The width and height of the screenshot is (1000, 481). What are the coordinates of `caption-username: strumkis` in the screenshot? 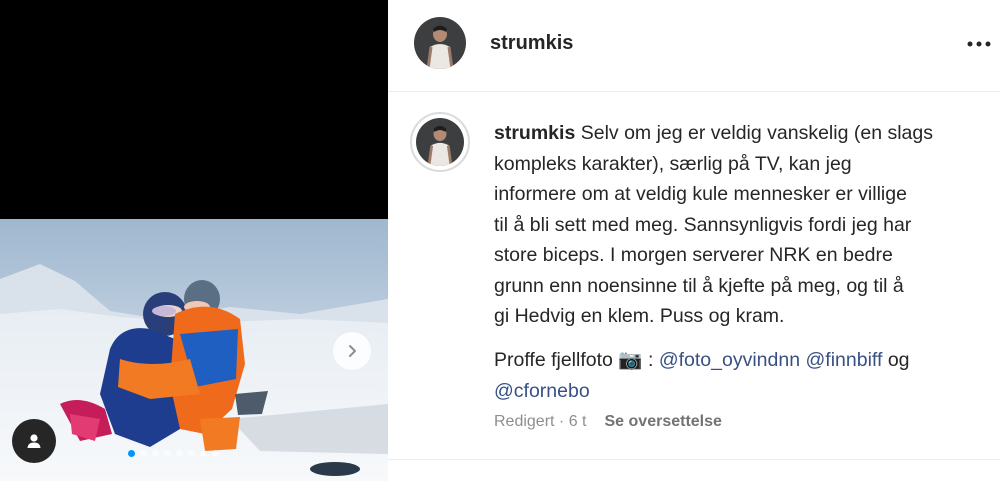 It's located at (534, 133).